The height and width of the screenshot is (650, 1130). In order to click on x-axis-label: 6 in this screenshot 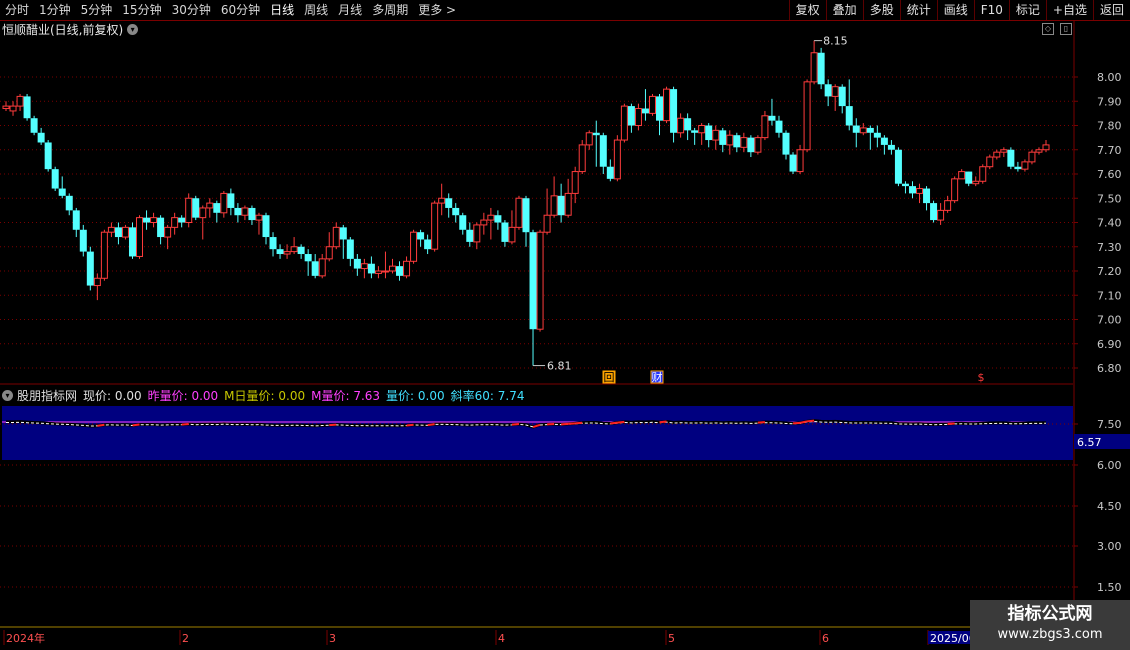, I will do `click(825, 638)`.